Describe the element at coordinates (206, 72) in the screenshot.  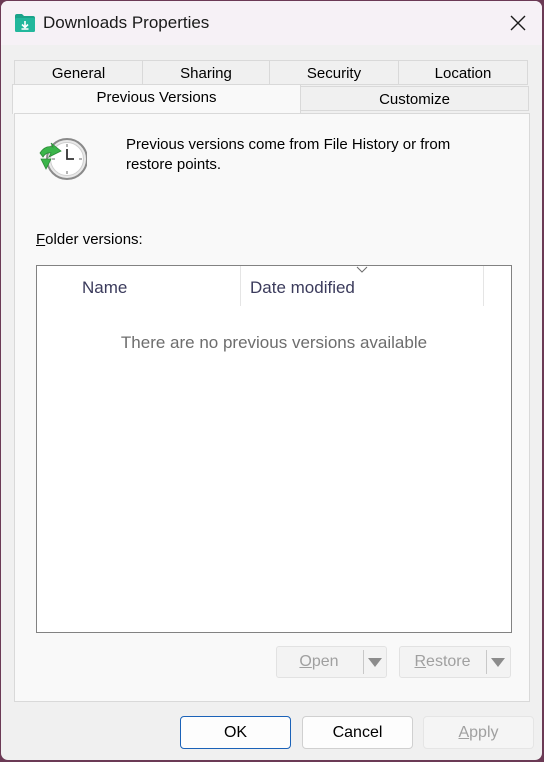
I see `tab-sharing: Sharing` at that location.